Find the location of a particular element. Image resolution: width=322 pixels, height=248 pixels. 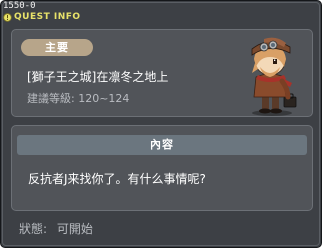

content-header: 內容 is located at coordinates (162, 145).